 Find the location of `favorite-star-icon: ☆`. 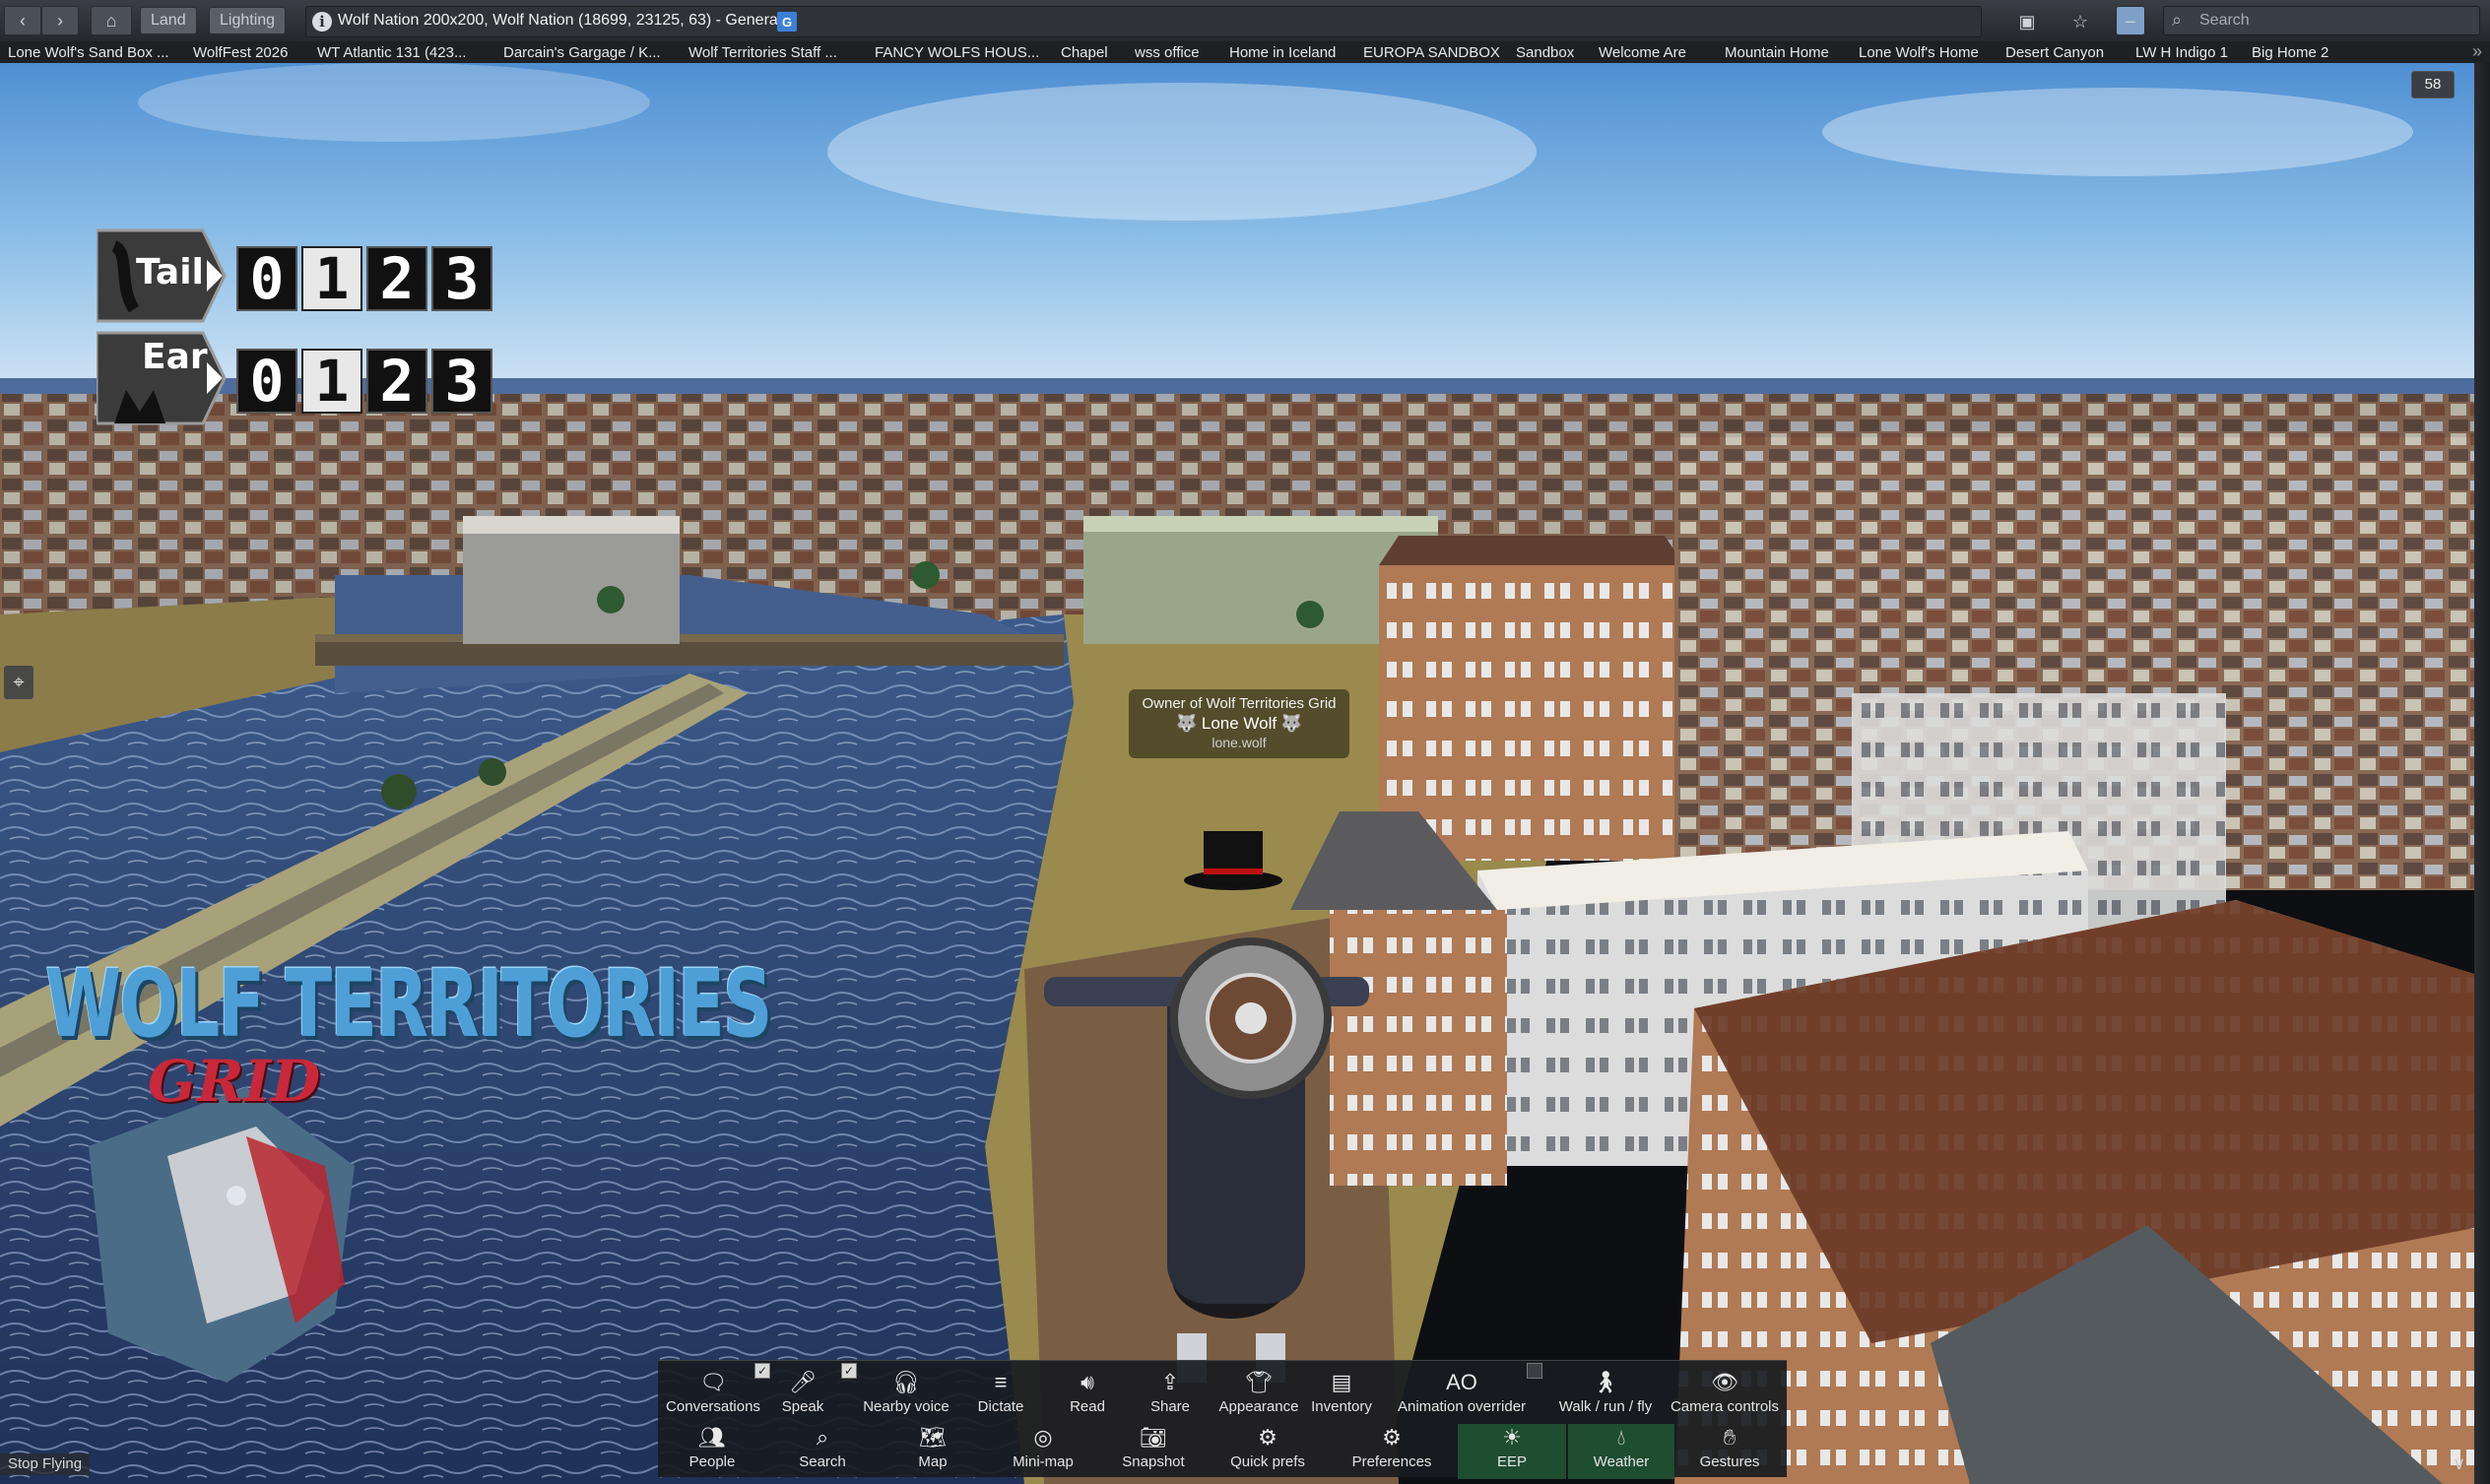

favorite-star-icon: ☆ is located at coordinates (2080, 21).